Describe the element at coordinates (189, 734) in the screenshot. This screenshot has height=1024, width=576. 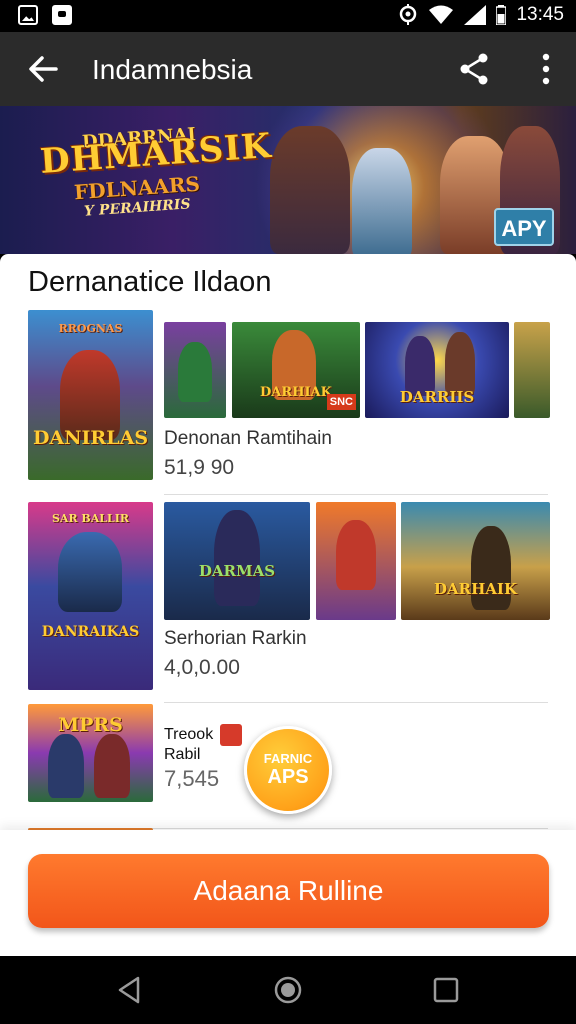
I see `item-label: Treook` at that location.